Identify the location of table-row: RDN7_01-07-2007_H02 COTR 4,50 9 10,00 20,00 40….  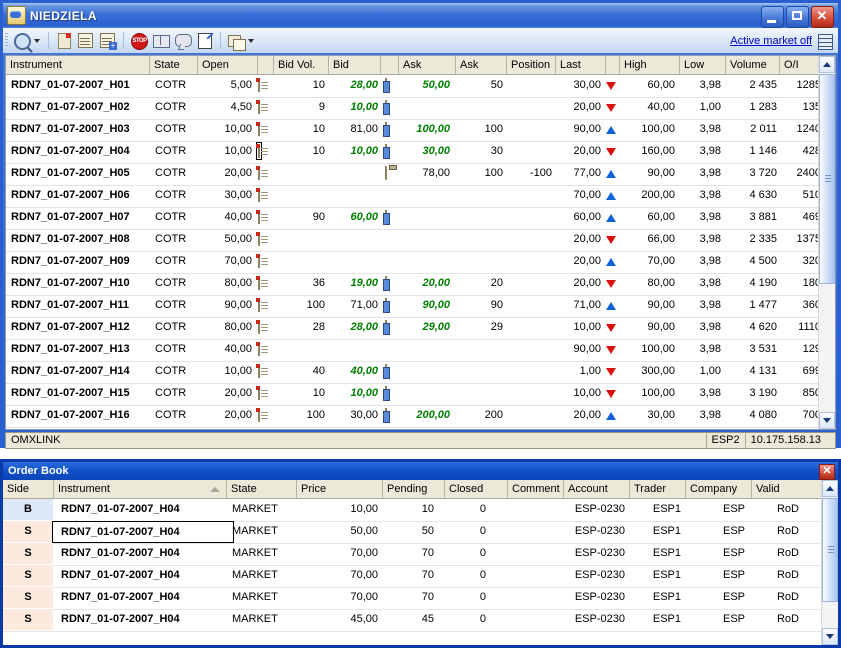
(413, 108).